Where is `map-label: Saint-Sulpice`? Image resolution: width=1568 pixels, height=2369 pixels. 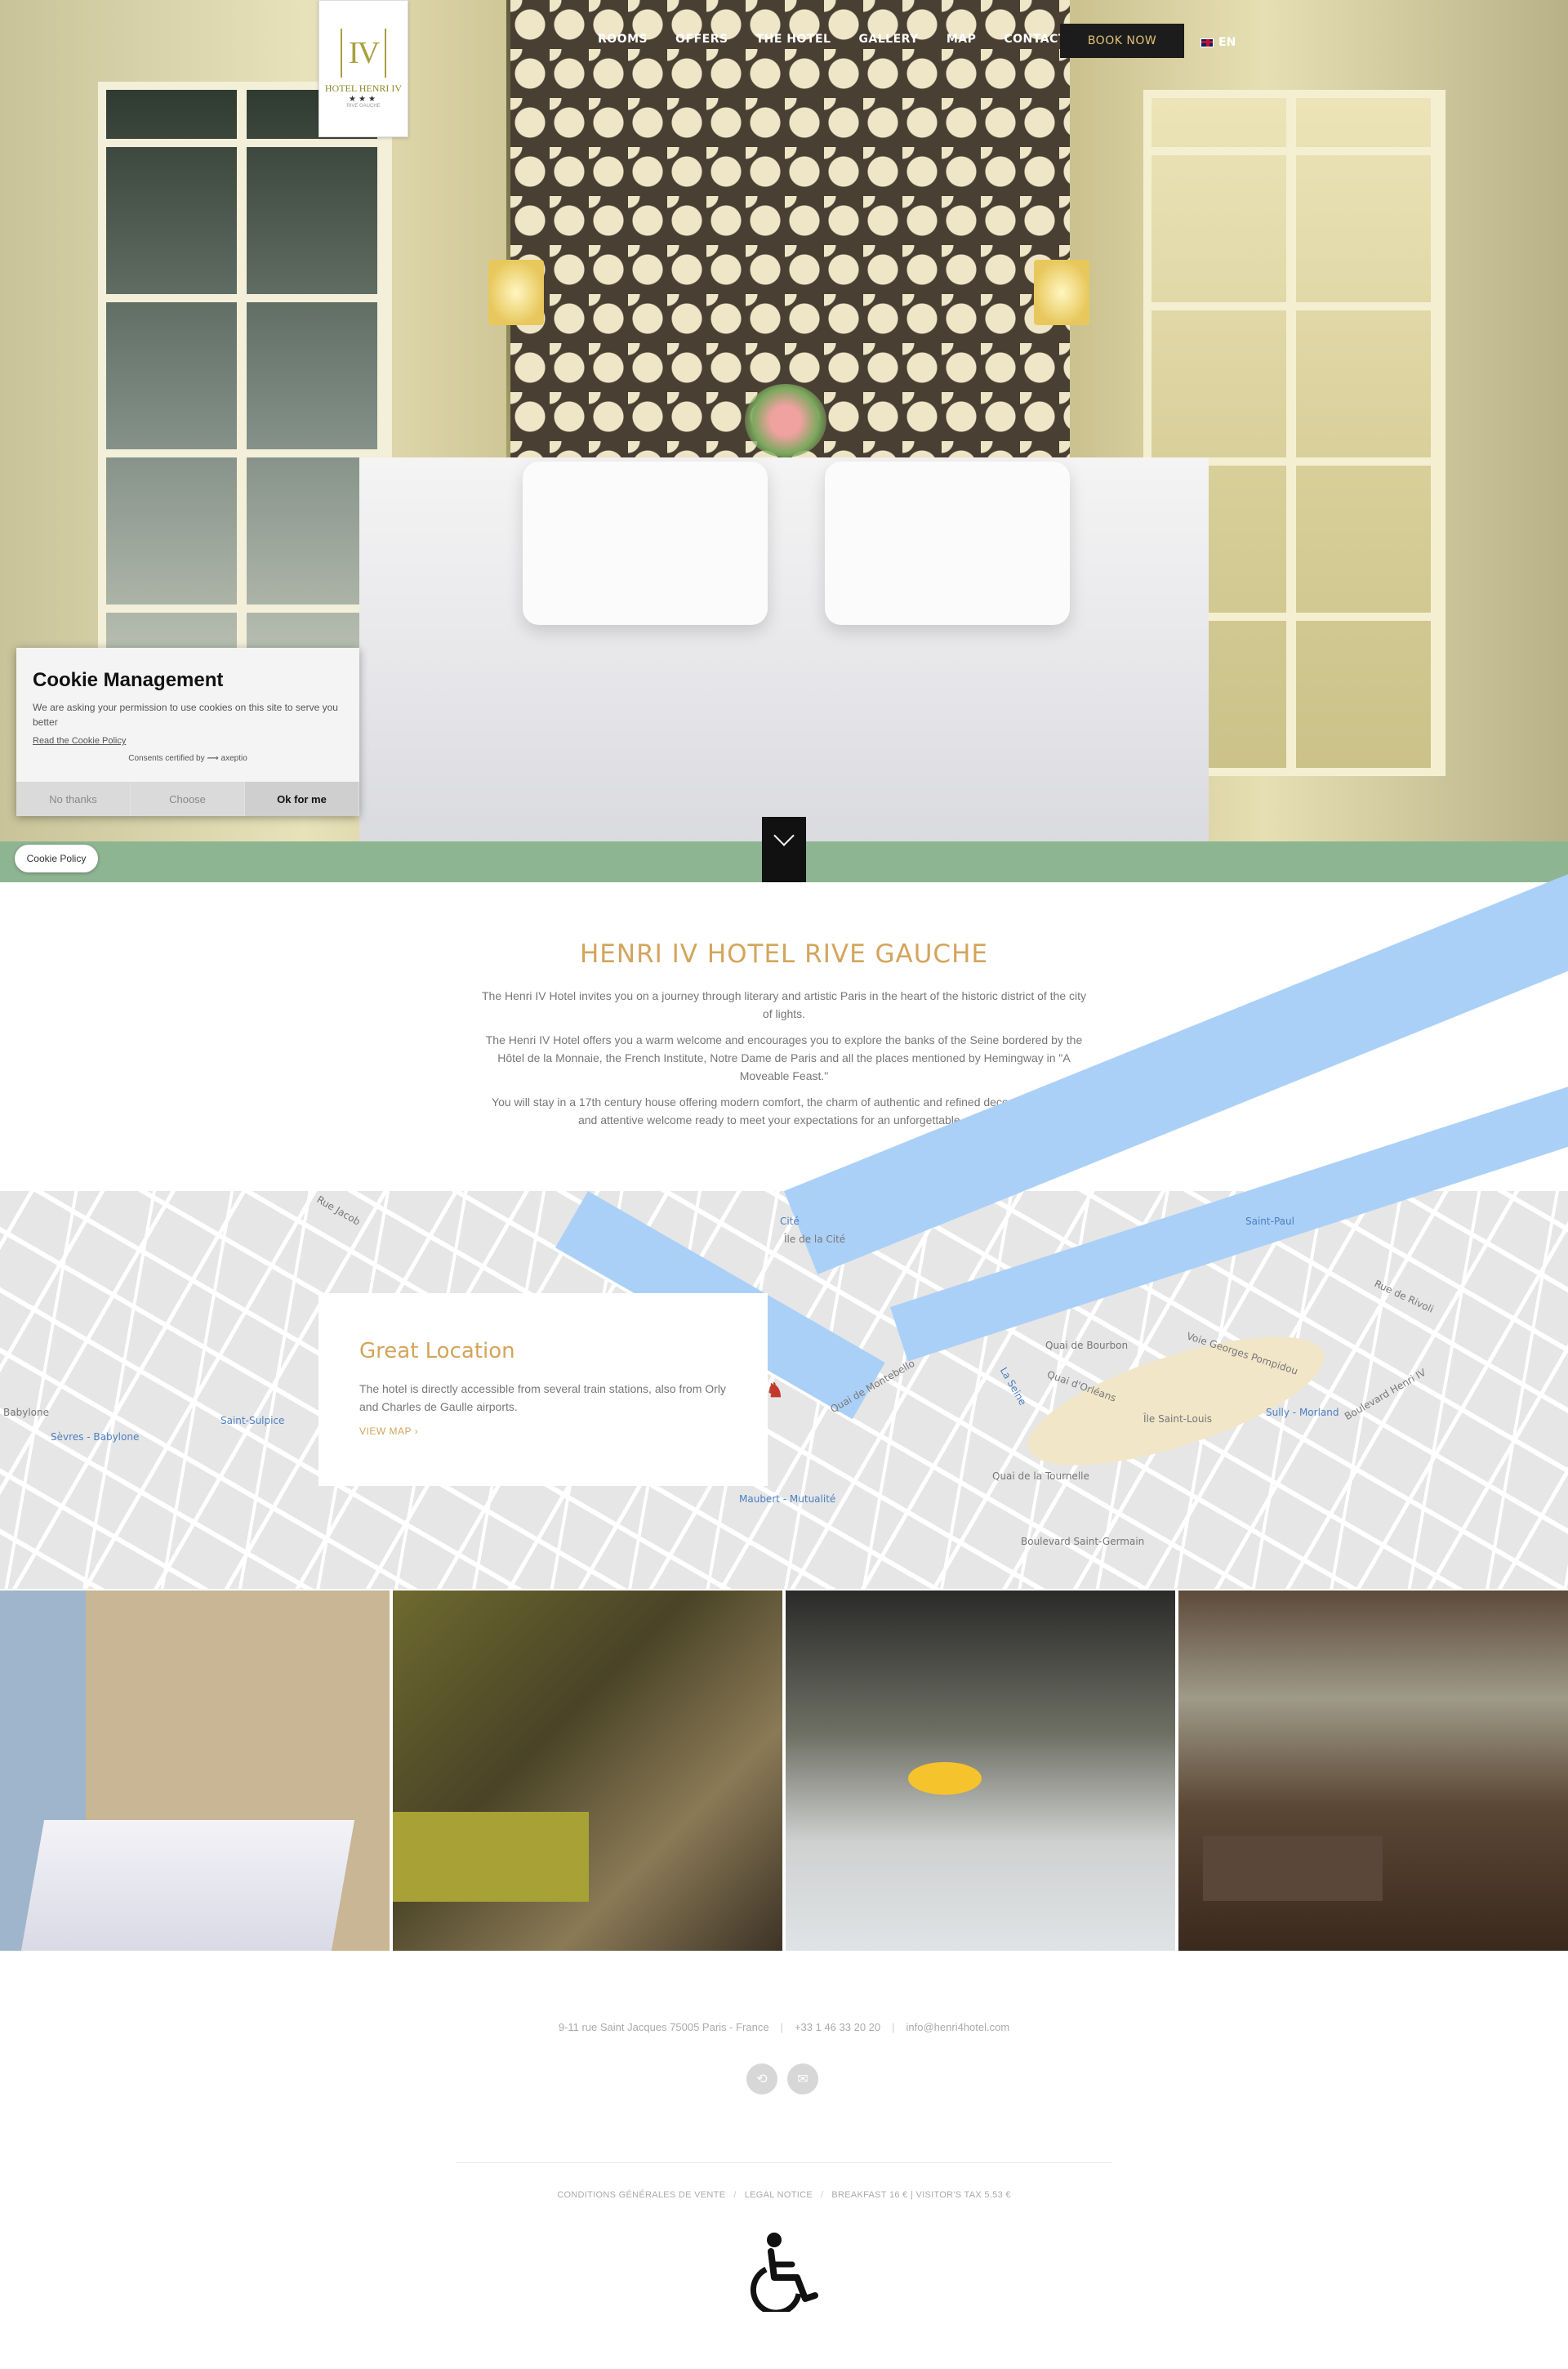
map-label: Saint-Sulpice is located at coordinates (252, 1420).